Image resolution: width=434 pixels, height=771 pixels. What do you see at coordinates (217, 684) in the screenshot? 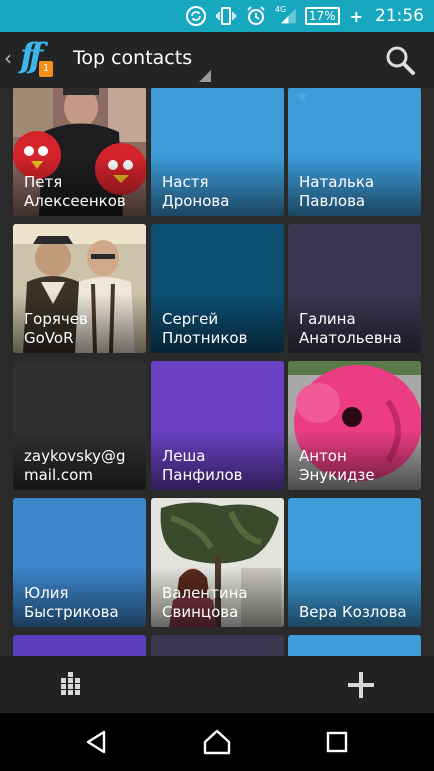
I see `bottom-action-bar` at bounding box center [217, 684].